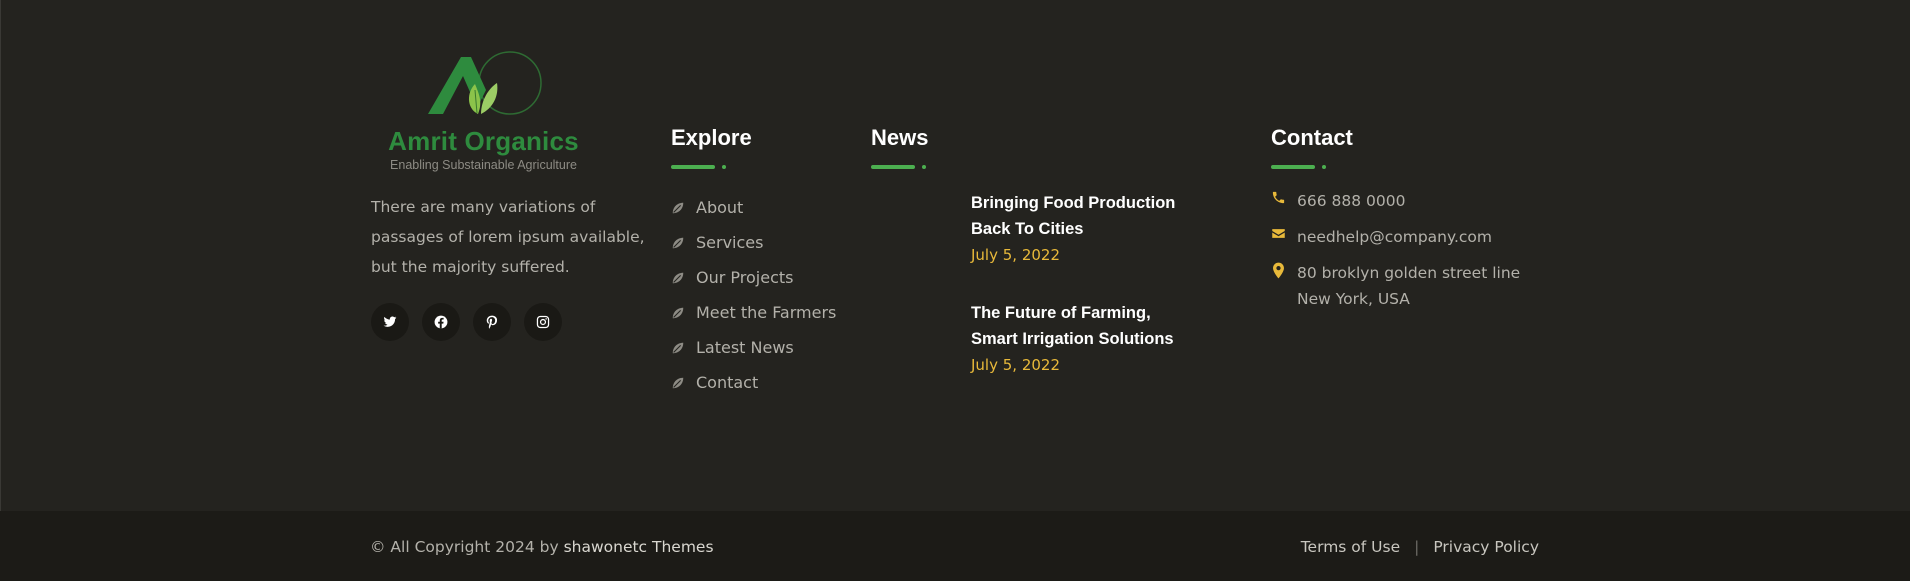 The height and width of the screenshot is (581, 1910). I want to click on news-title-line: Smart Irrigation Solutions, so click(1072, 339).